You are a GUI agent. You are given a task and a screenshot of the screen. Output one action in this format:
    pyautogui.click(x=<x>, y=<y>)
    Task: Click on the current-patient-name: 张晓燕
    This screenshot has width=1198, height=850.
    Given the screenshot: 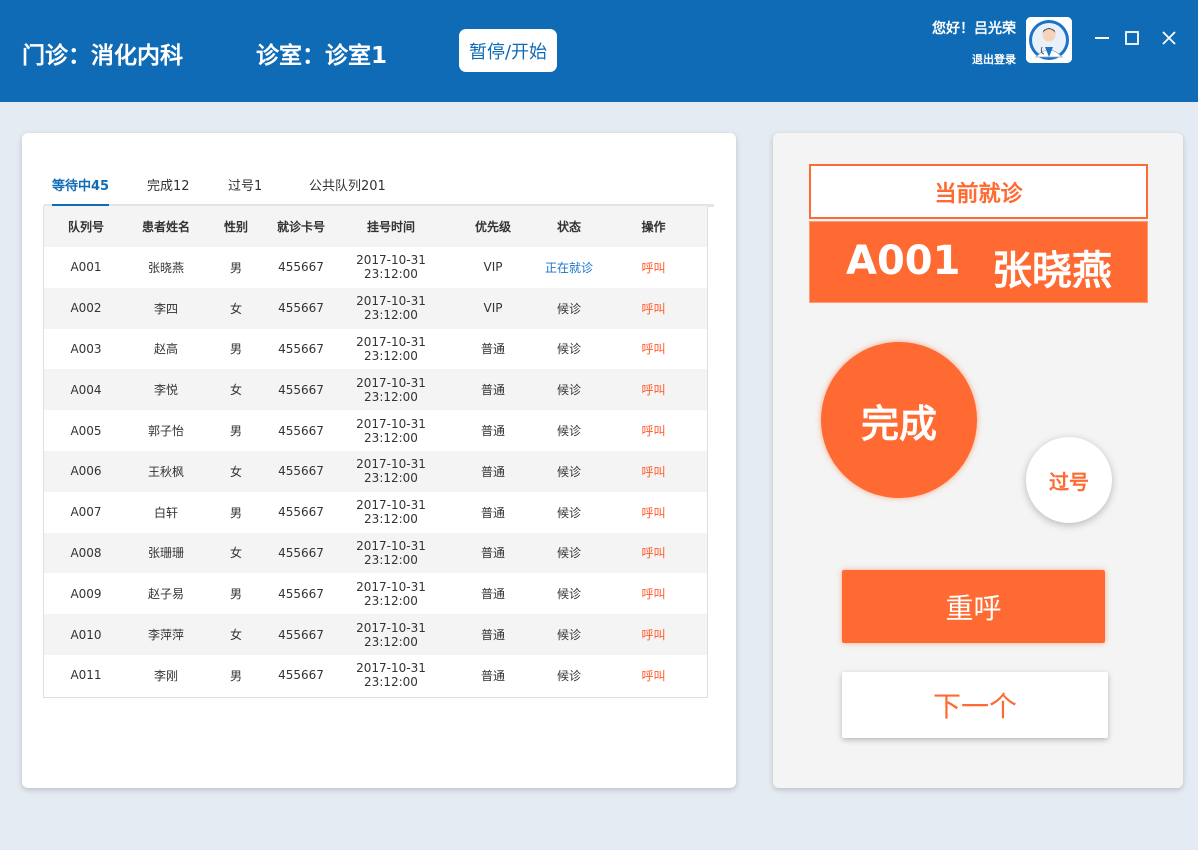 What is the action you would take?
    pyautogui.click(x=1052, y=271)
    